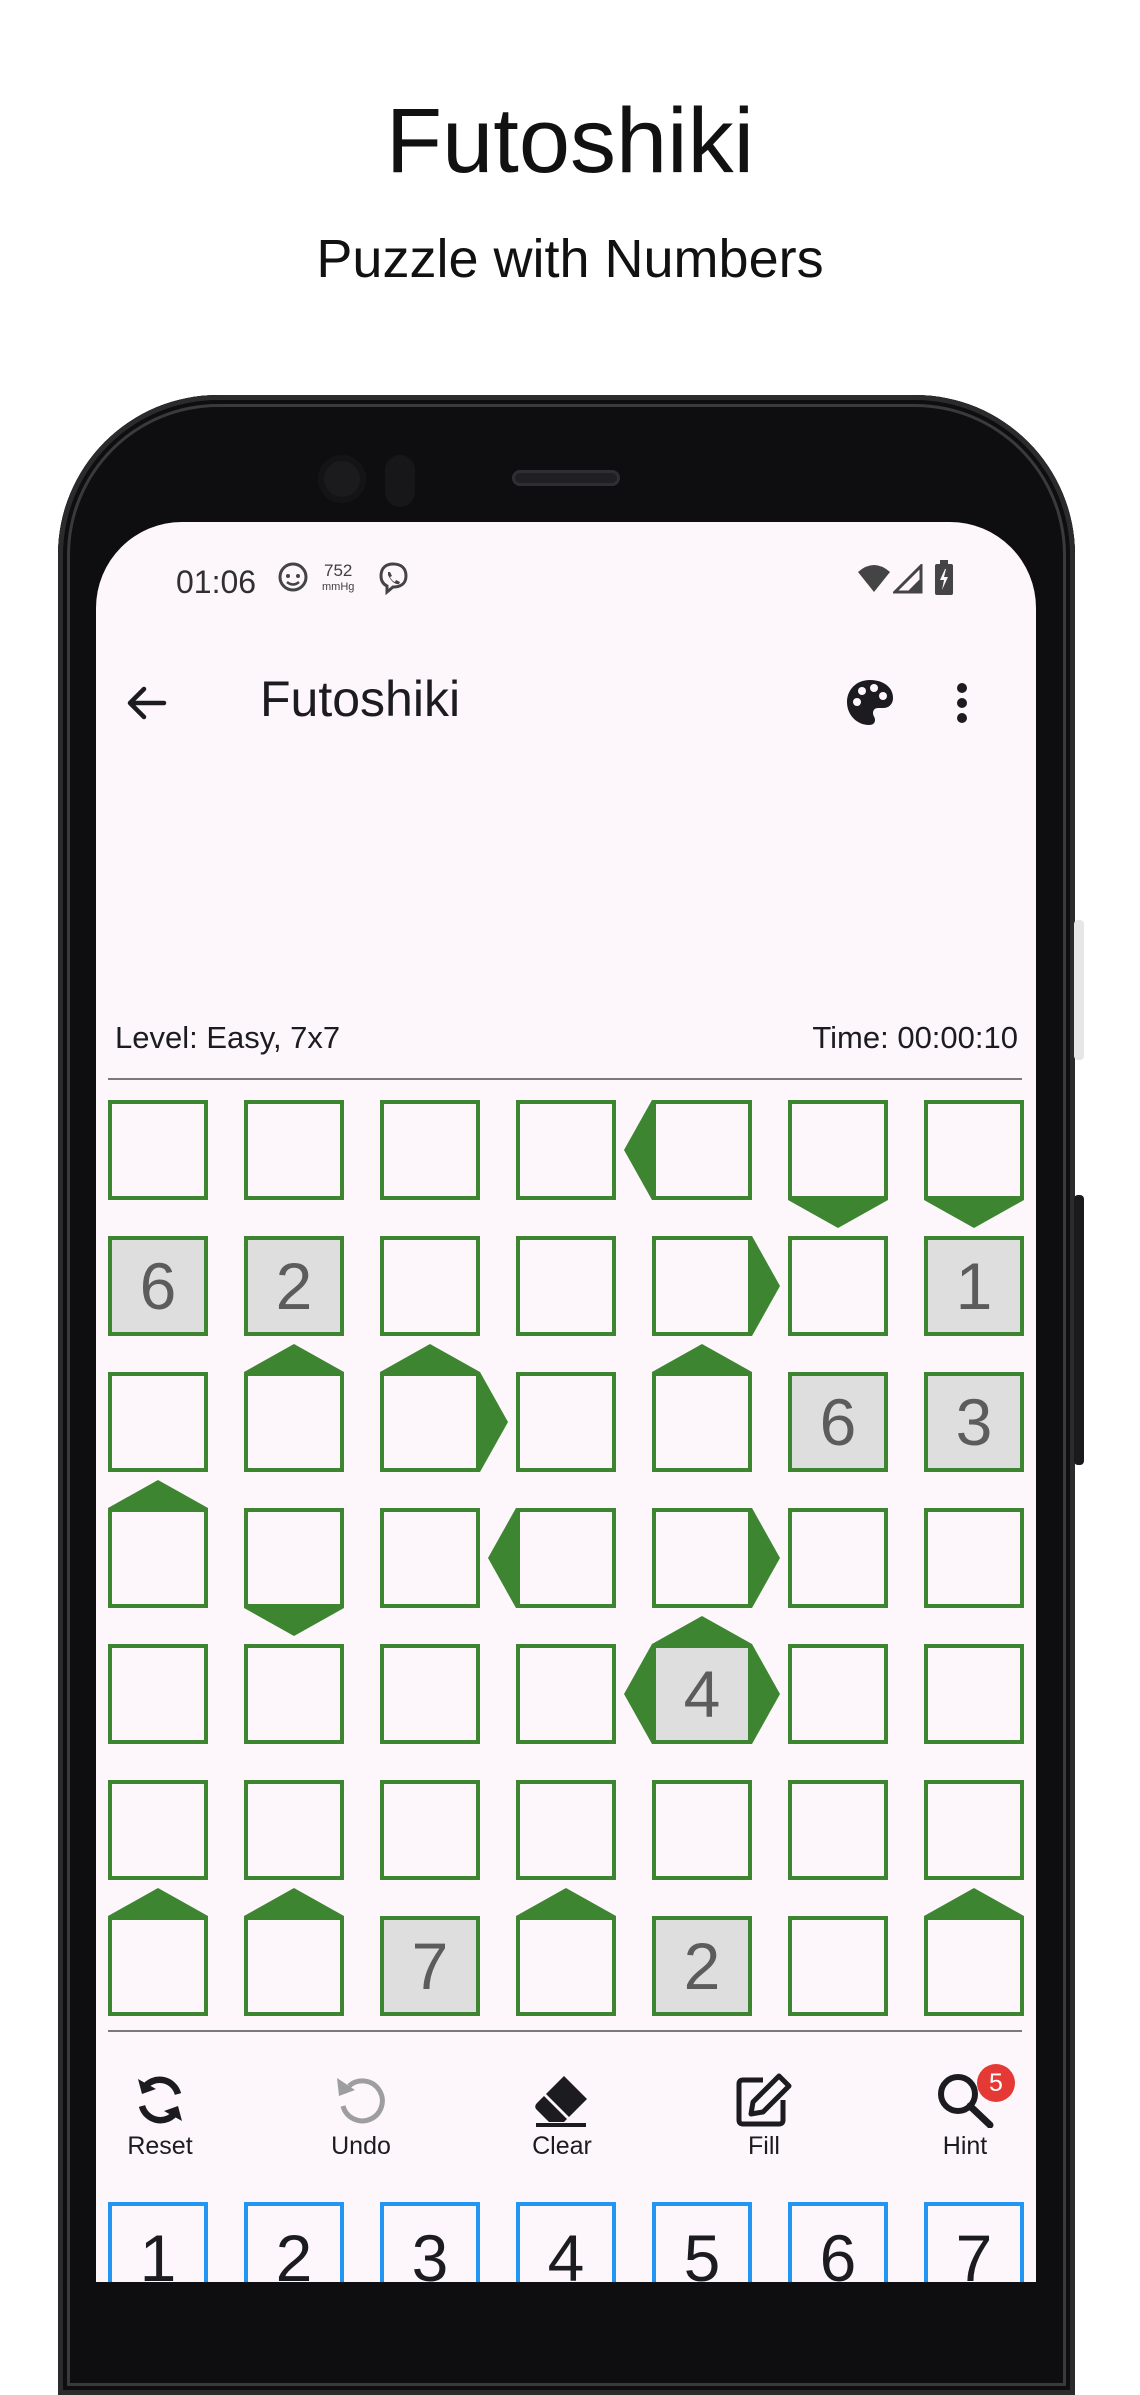 The width and height of the screenshot is (1140, 2395). I want to click on number-key-4: 4, so click(566, 2242).